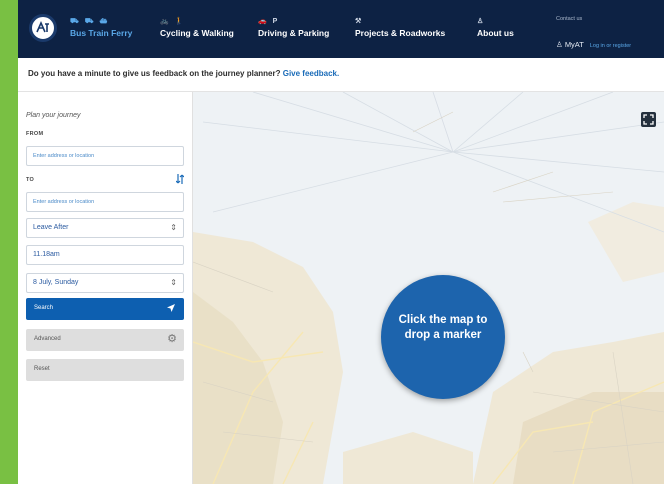  Describe the element at coordinates (105, 370) in the screenshot. I see `reset-button: Reset` at that location.